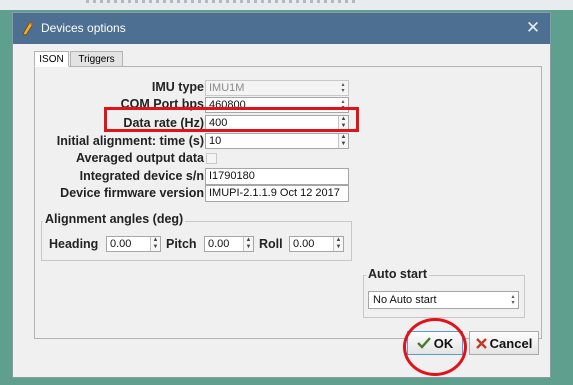  What do you see at coordinates (277, 88) in the screenshot?
I see `imu-type-select: IMU1M ▴ ▾` at bounding box center [277, 88].